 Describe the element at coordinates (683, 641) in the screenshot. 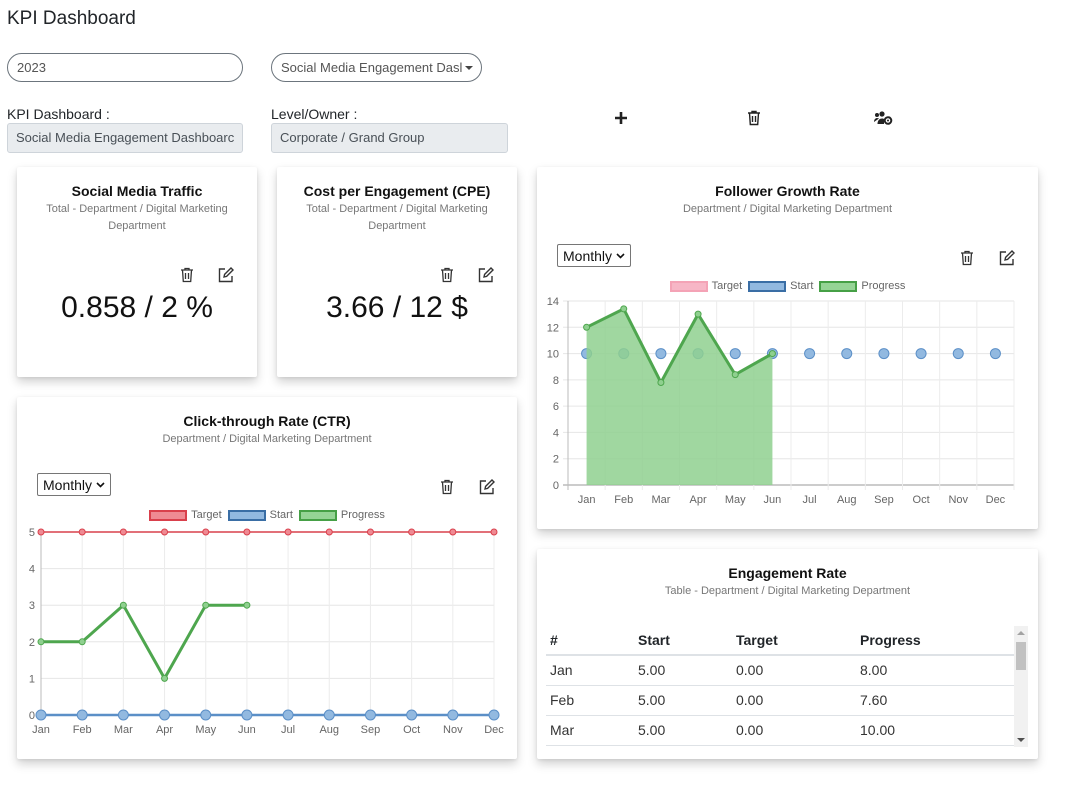

I see `column-header: Start` at that location.